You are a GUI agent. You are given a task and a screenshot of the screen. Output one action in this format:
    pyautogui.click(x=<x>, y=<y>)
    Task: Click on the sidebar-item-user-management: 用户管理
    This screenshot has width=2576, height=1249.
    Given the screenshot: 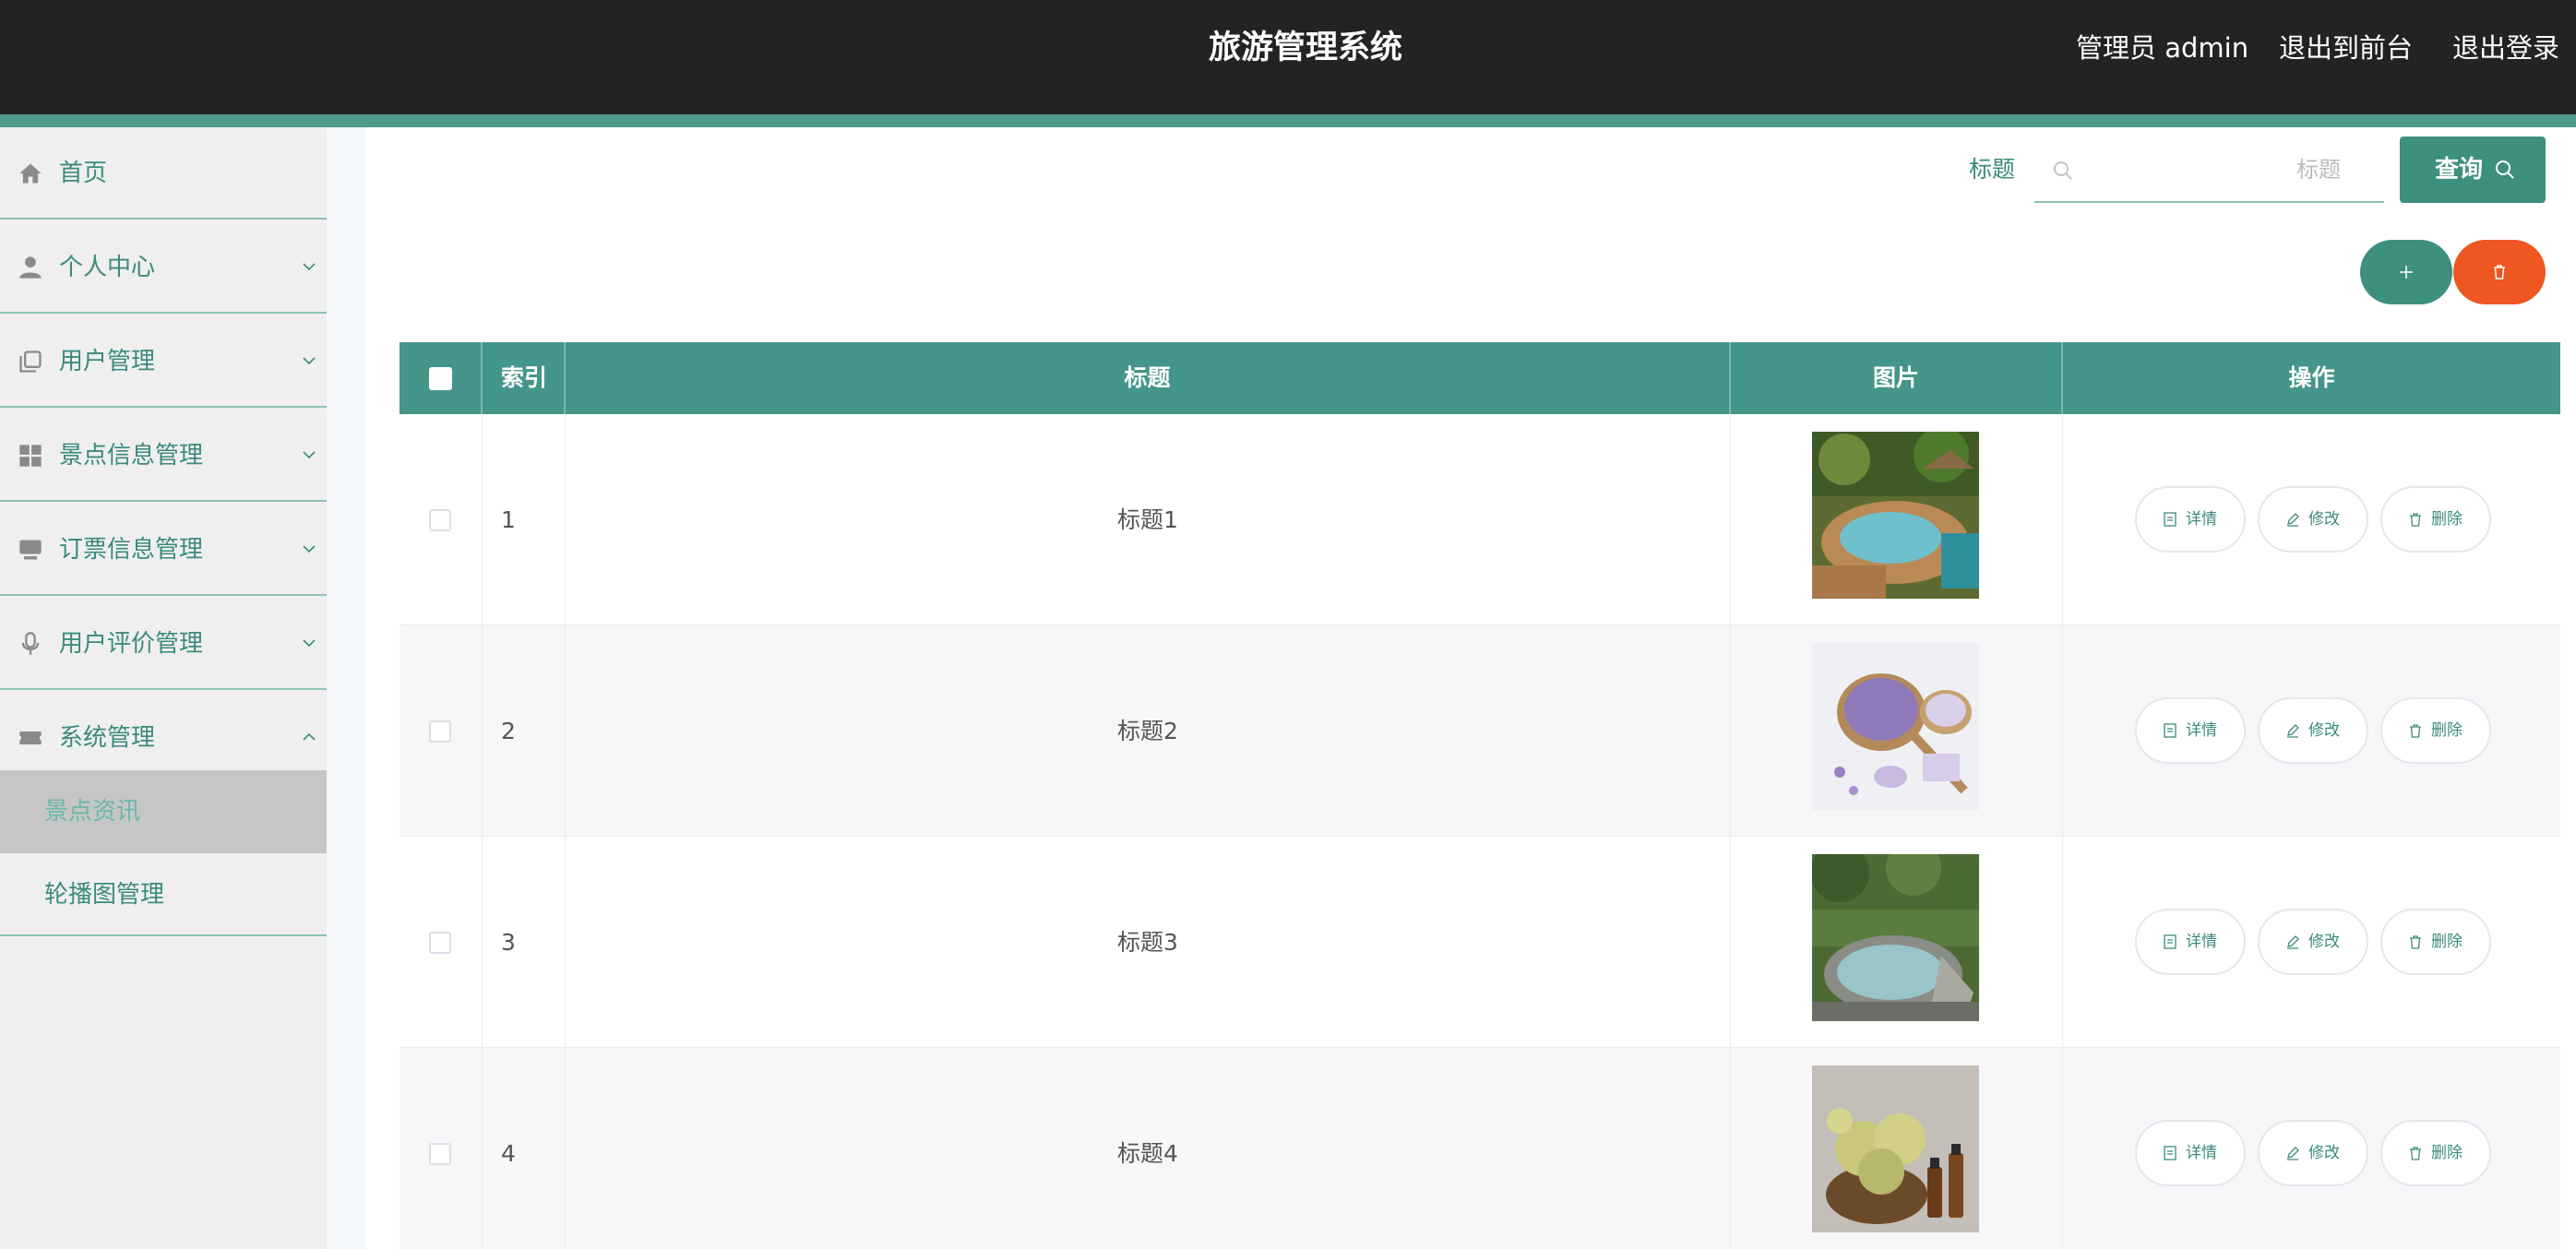 What is the action you would take?
    pyautogui.click(x=164, y=362)
    